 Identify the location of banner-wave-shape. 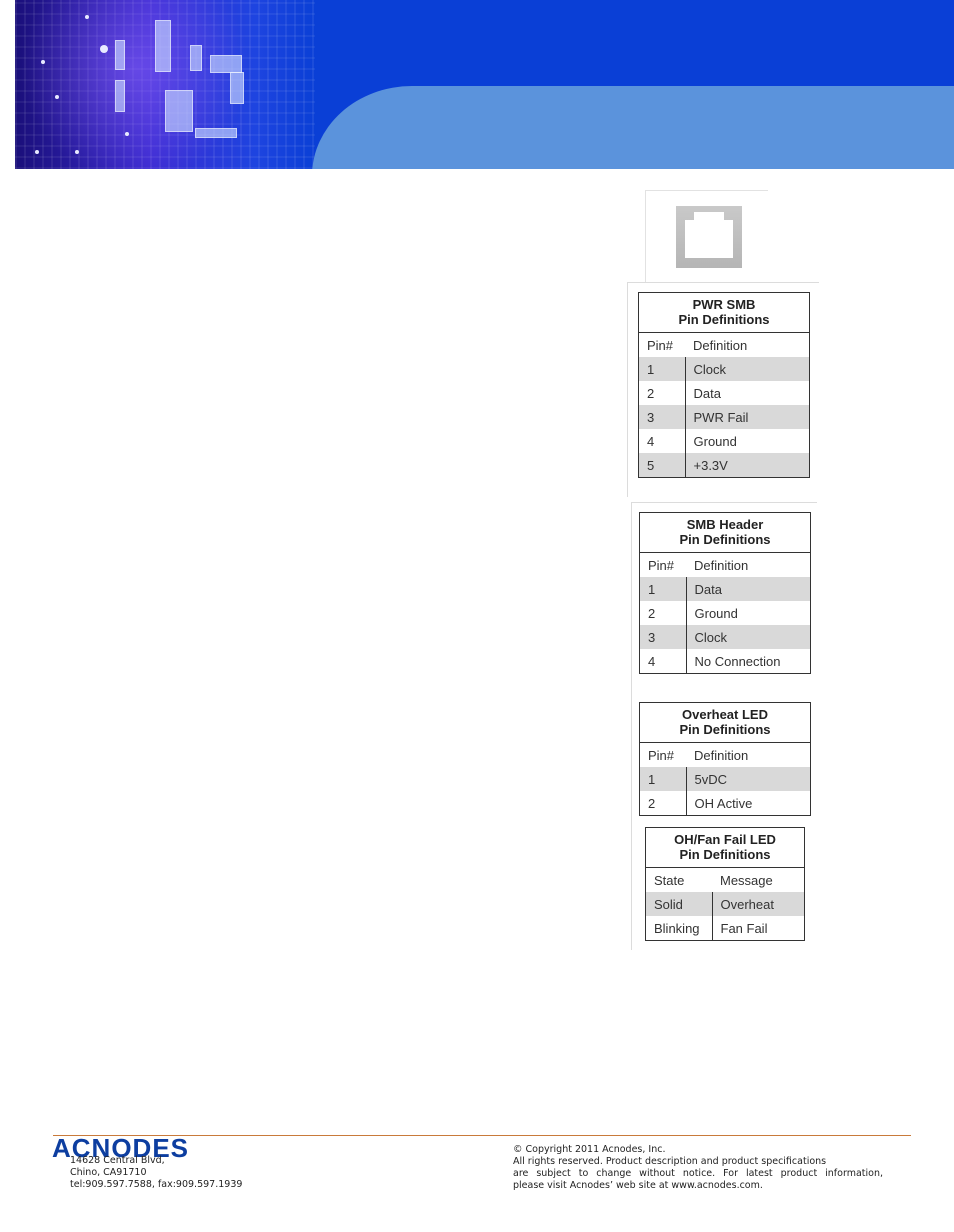
(633, 127).